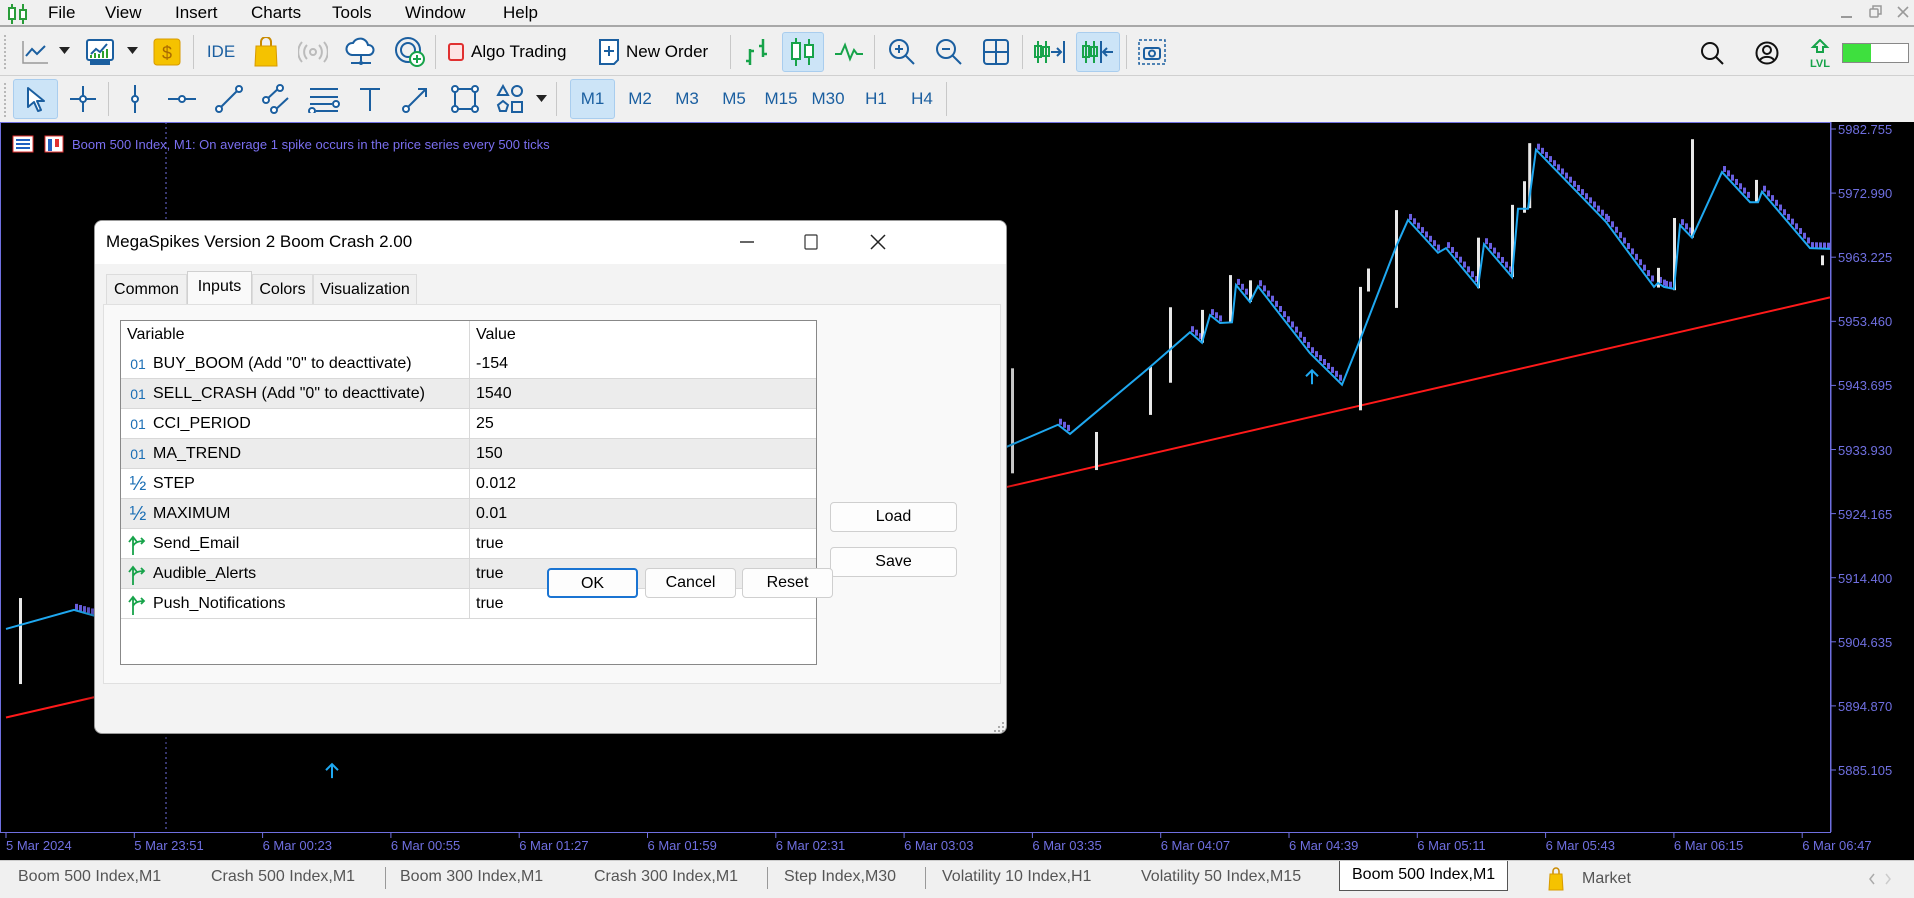 Image resolution: width=1914 pixels, height=898 pixels. What do you see at coordinates (1820, 54) in the screenshot?
I see `level-button: LVL` at bounding box center [1820, 54].